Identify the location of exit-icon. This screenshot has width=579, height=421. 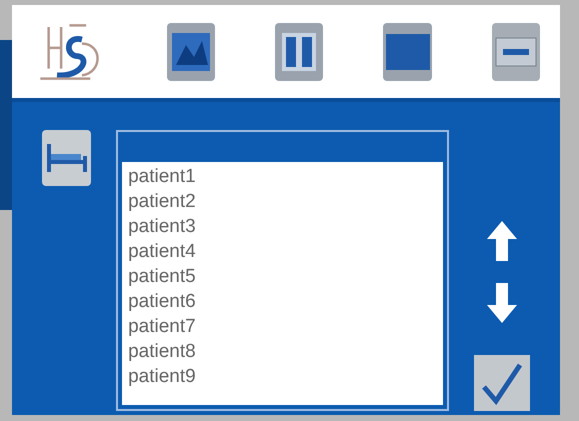
(515, 51).